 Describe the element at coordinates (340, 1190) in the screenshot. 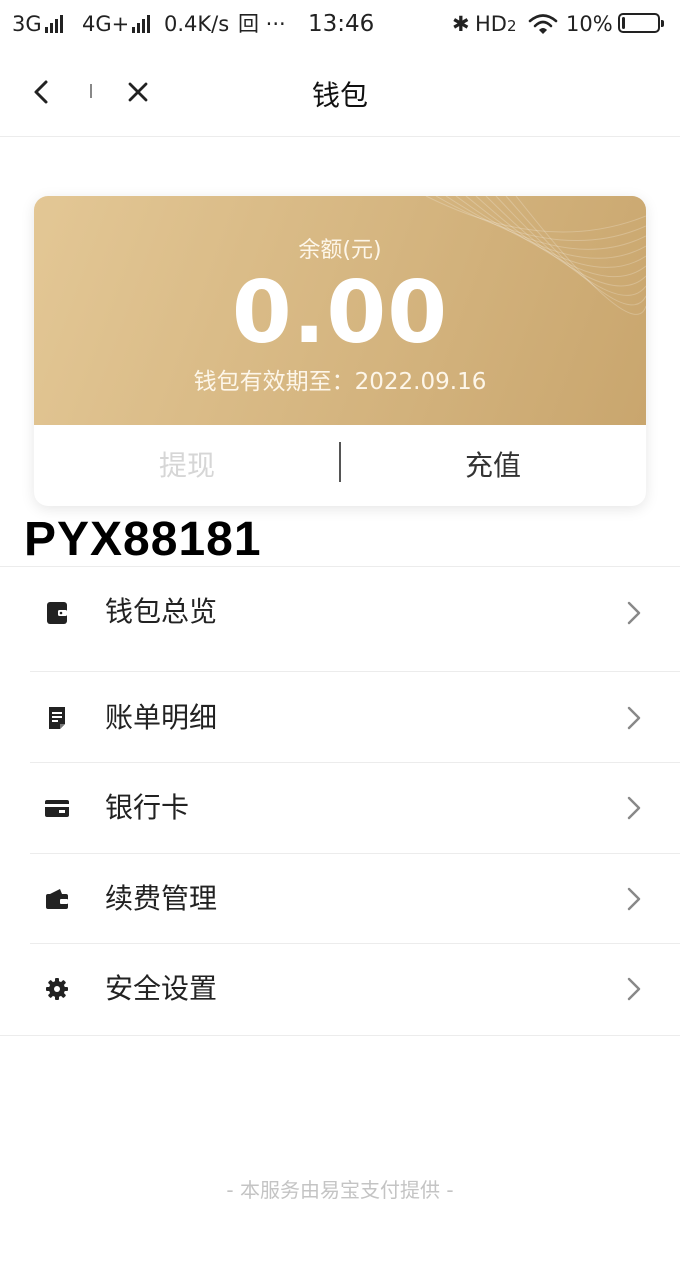

I see `footer-provider-note: - 本服务由易宝支付提供 -` at that location.